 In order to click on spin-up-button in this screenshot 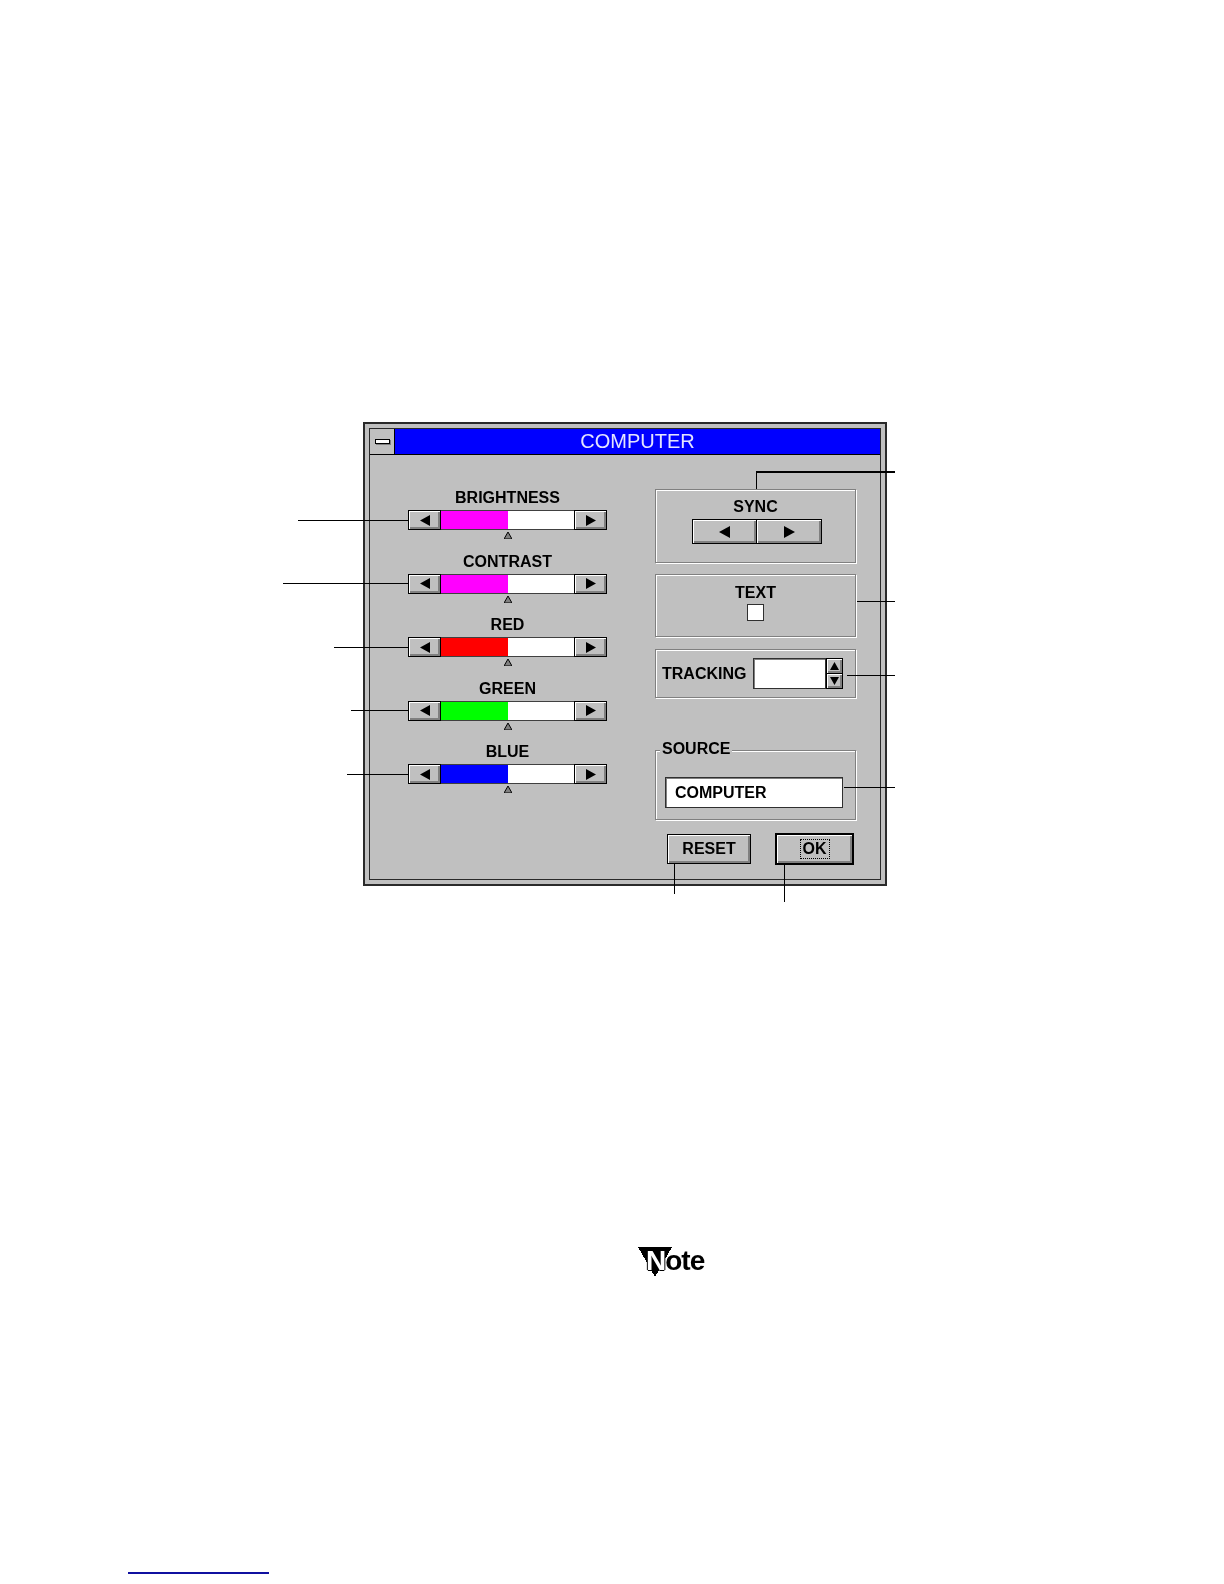, I will do `click(835, 666)`.